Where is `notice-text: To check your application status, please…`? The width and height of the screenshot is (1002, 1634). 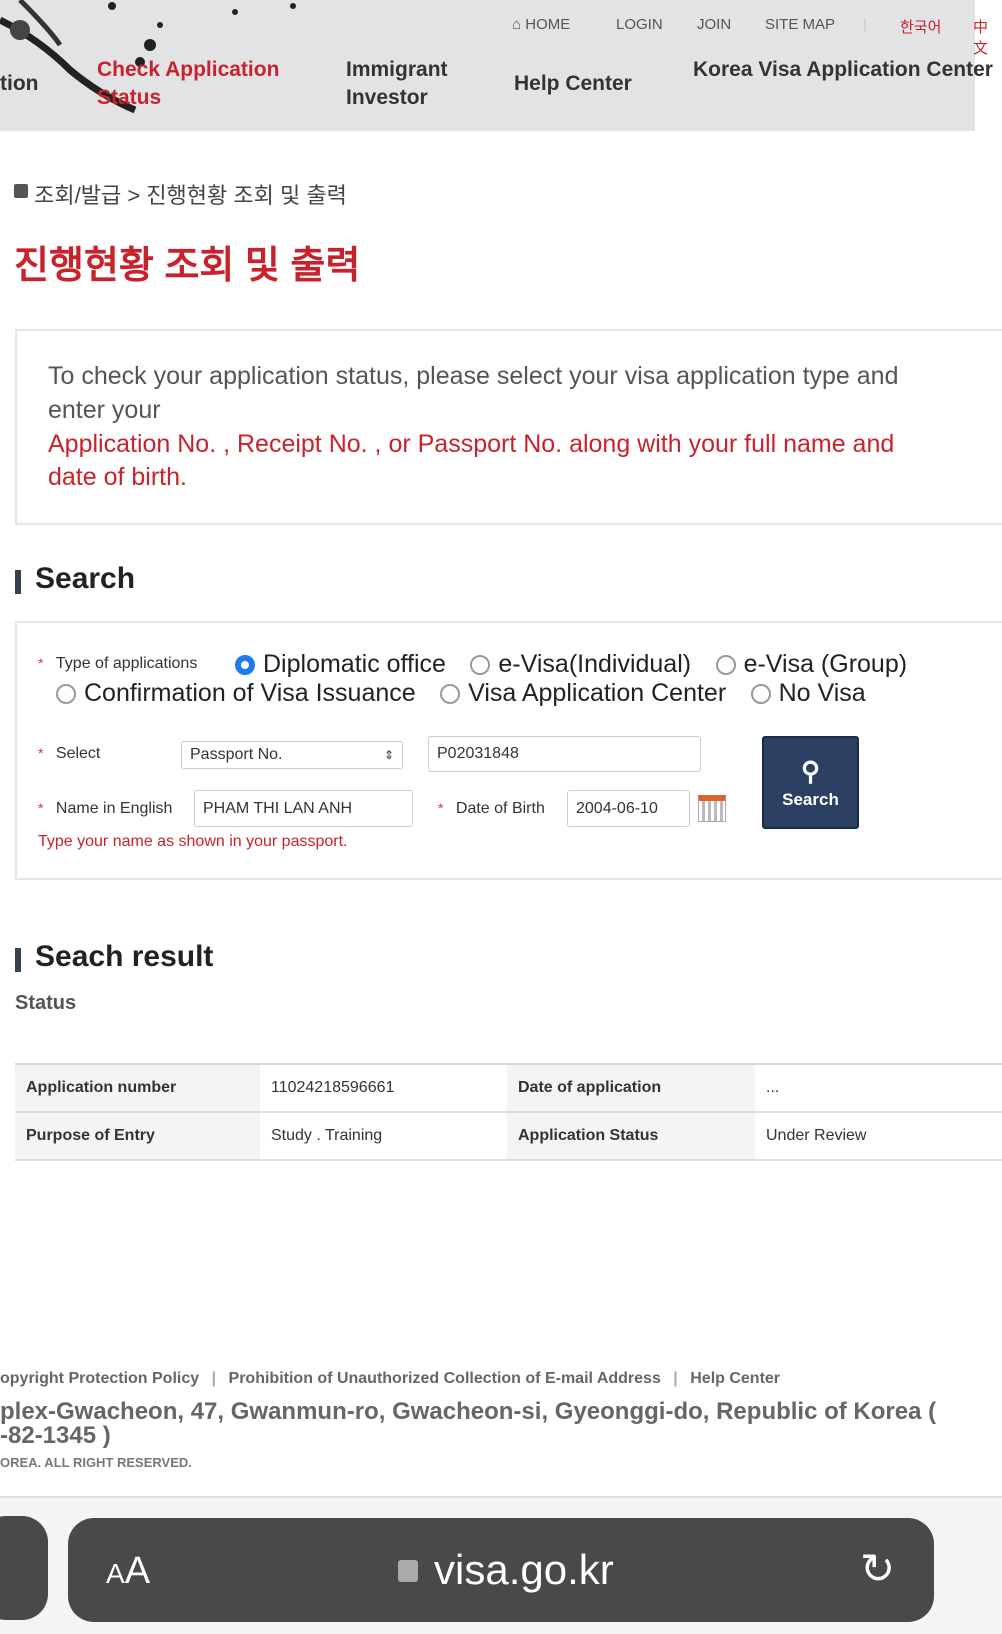
notice-text: To check your application status, please… is located at coordinates (473, 376).